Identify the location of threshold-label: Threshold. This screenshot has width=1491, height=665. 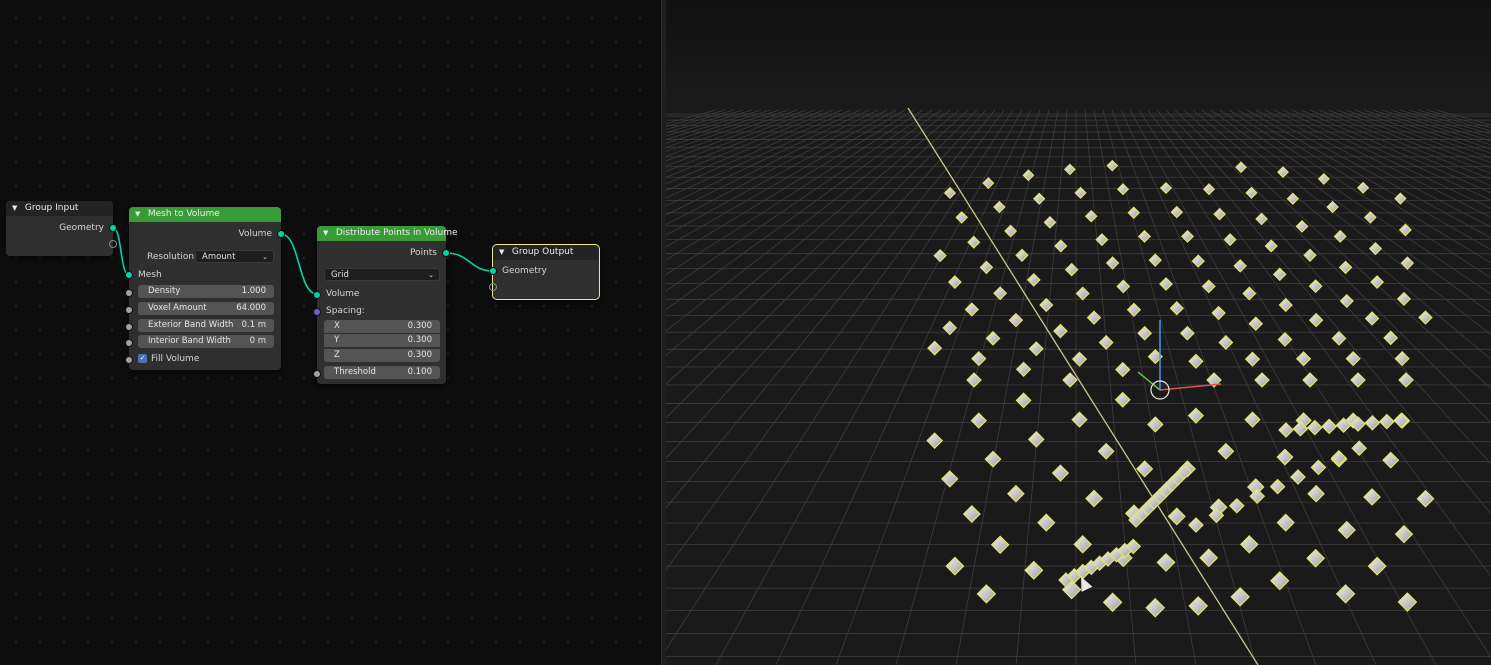
(355, 372).